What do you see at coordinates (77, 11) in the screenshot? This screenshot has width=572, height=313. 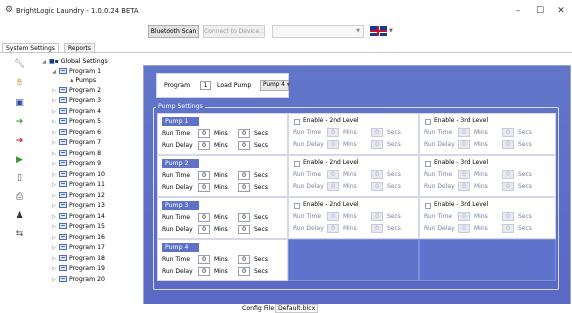 I see `window-title: BrightLogic Laundry - 1.0.0.24 BETA` at bounding box center [77, 11].